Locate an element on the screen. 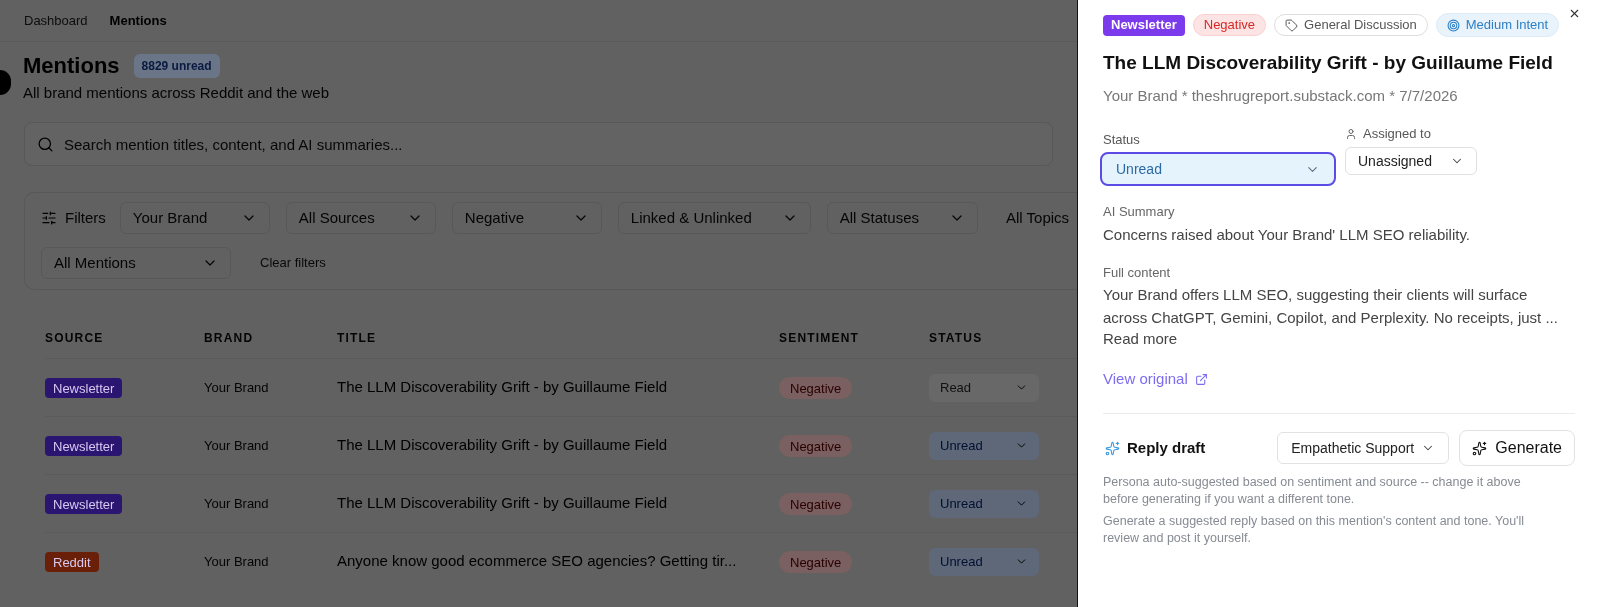  unread-count-badge: 8829 unread is located at coordinates (176, 66).